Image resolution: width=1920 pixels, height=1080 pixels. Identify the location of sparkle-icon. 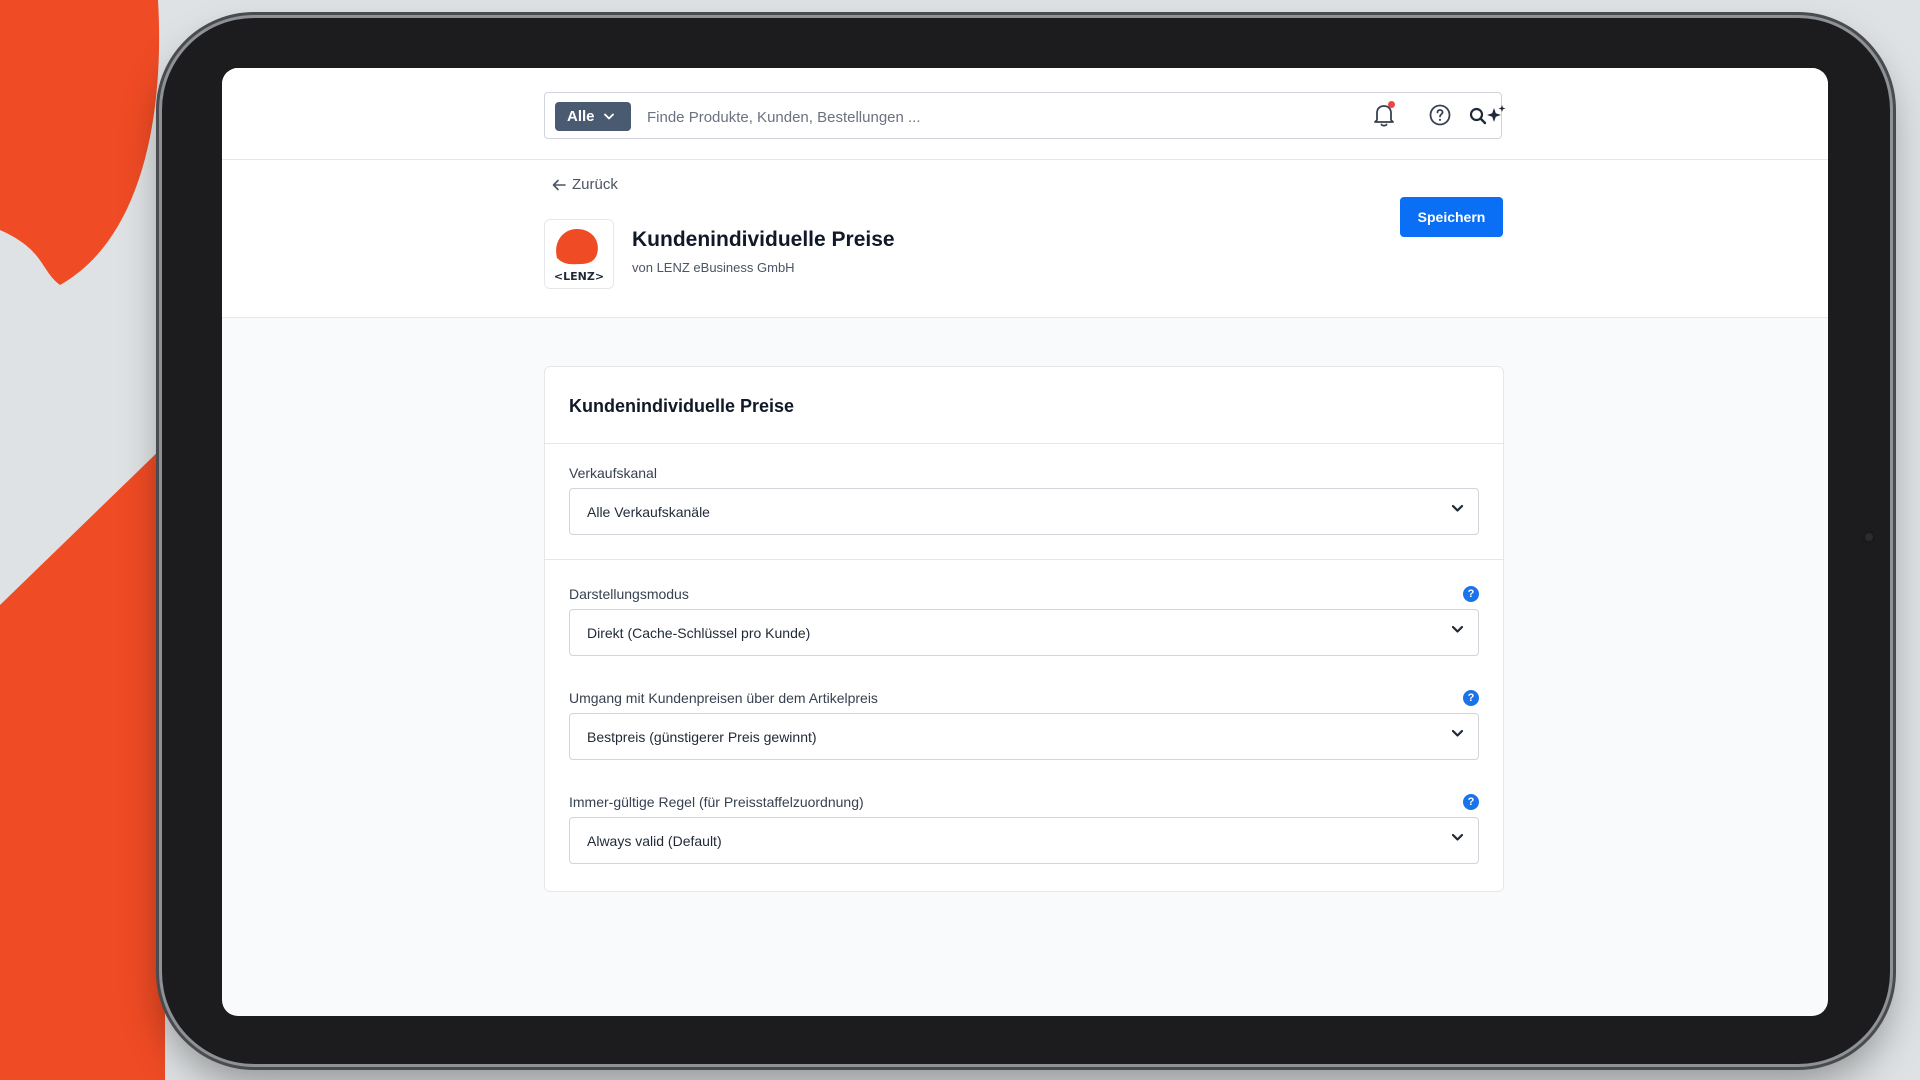
(1496, 115).